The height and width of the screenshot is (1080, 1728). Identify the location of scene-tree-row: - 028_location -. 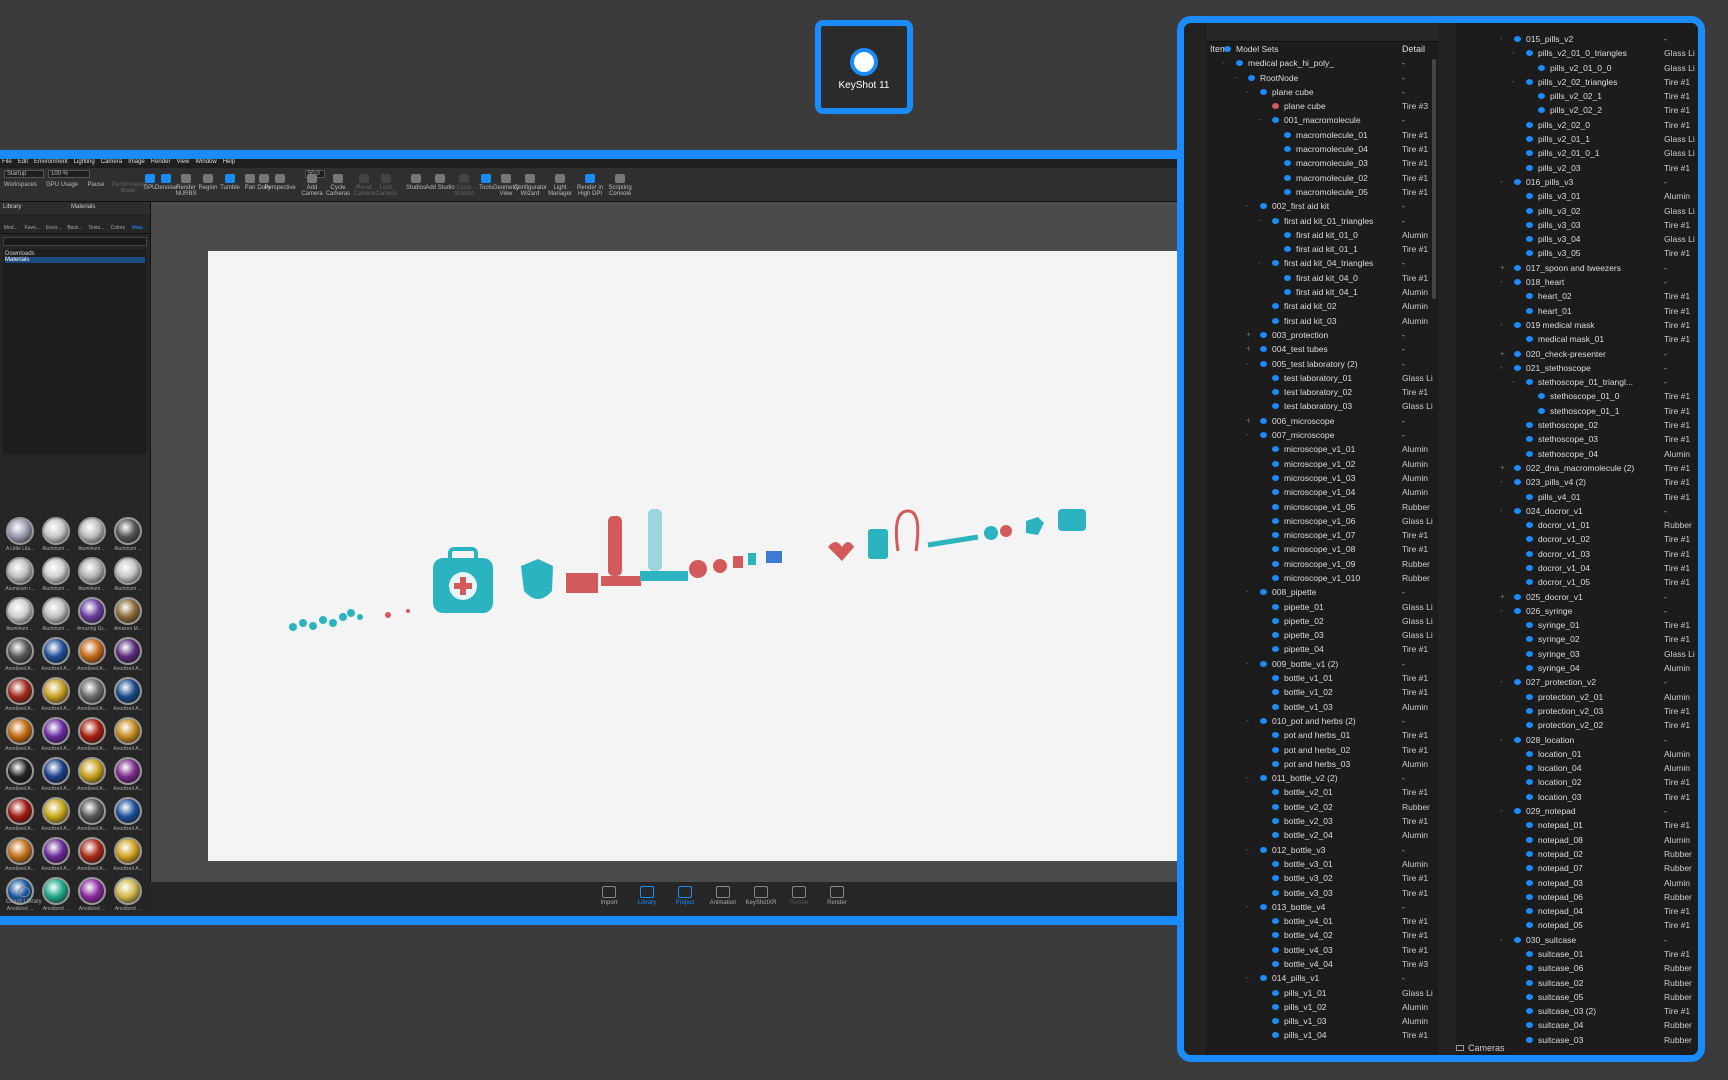
(1577, 740).